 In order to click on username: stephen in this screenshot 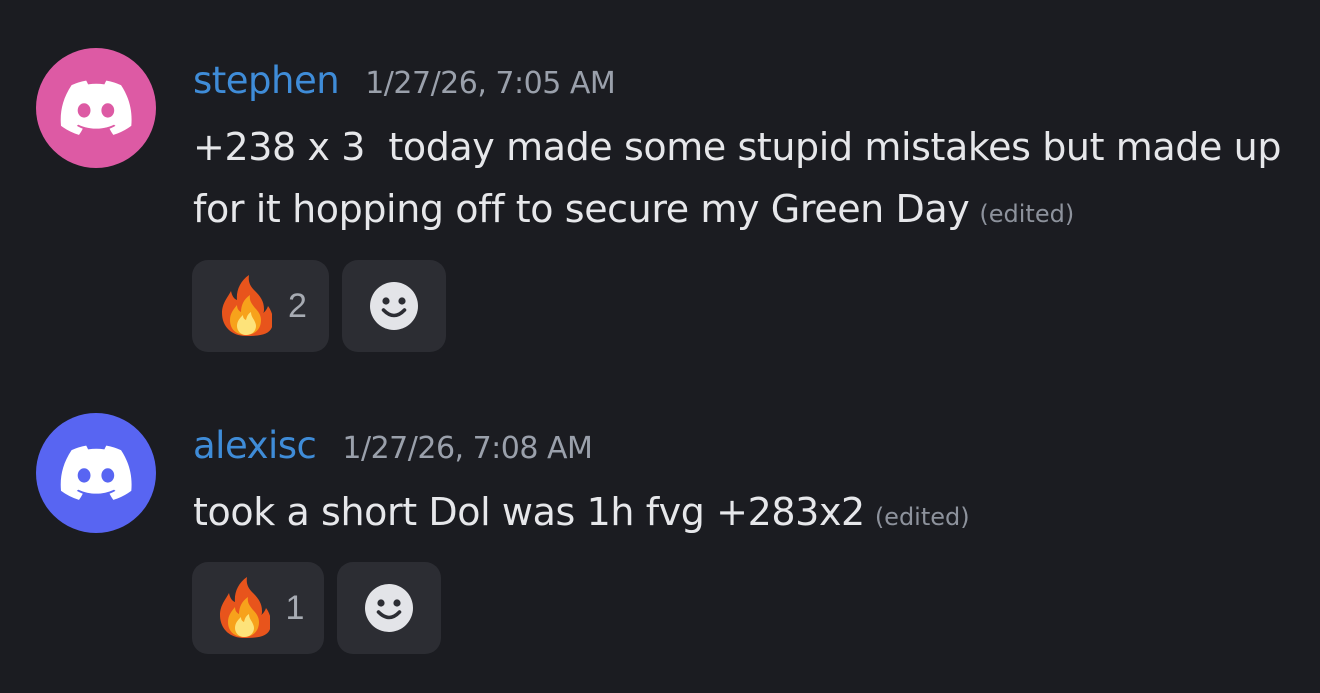, I will do `click(266, 80)`.